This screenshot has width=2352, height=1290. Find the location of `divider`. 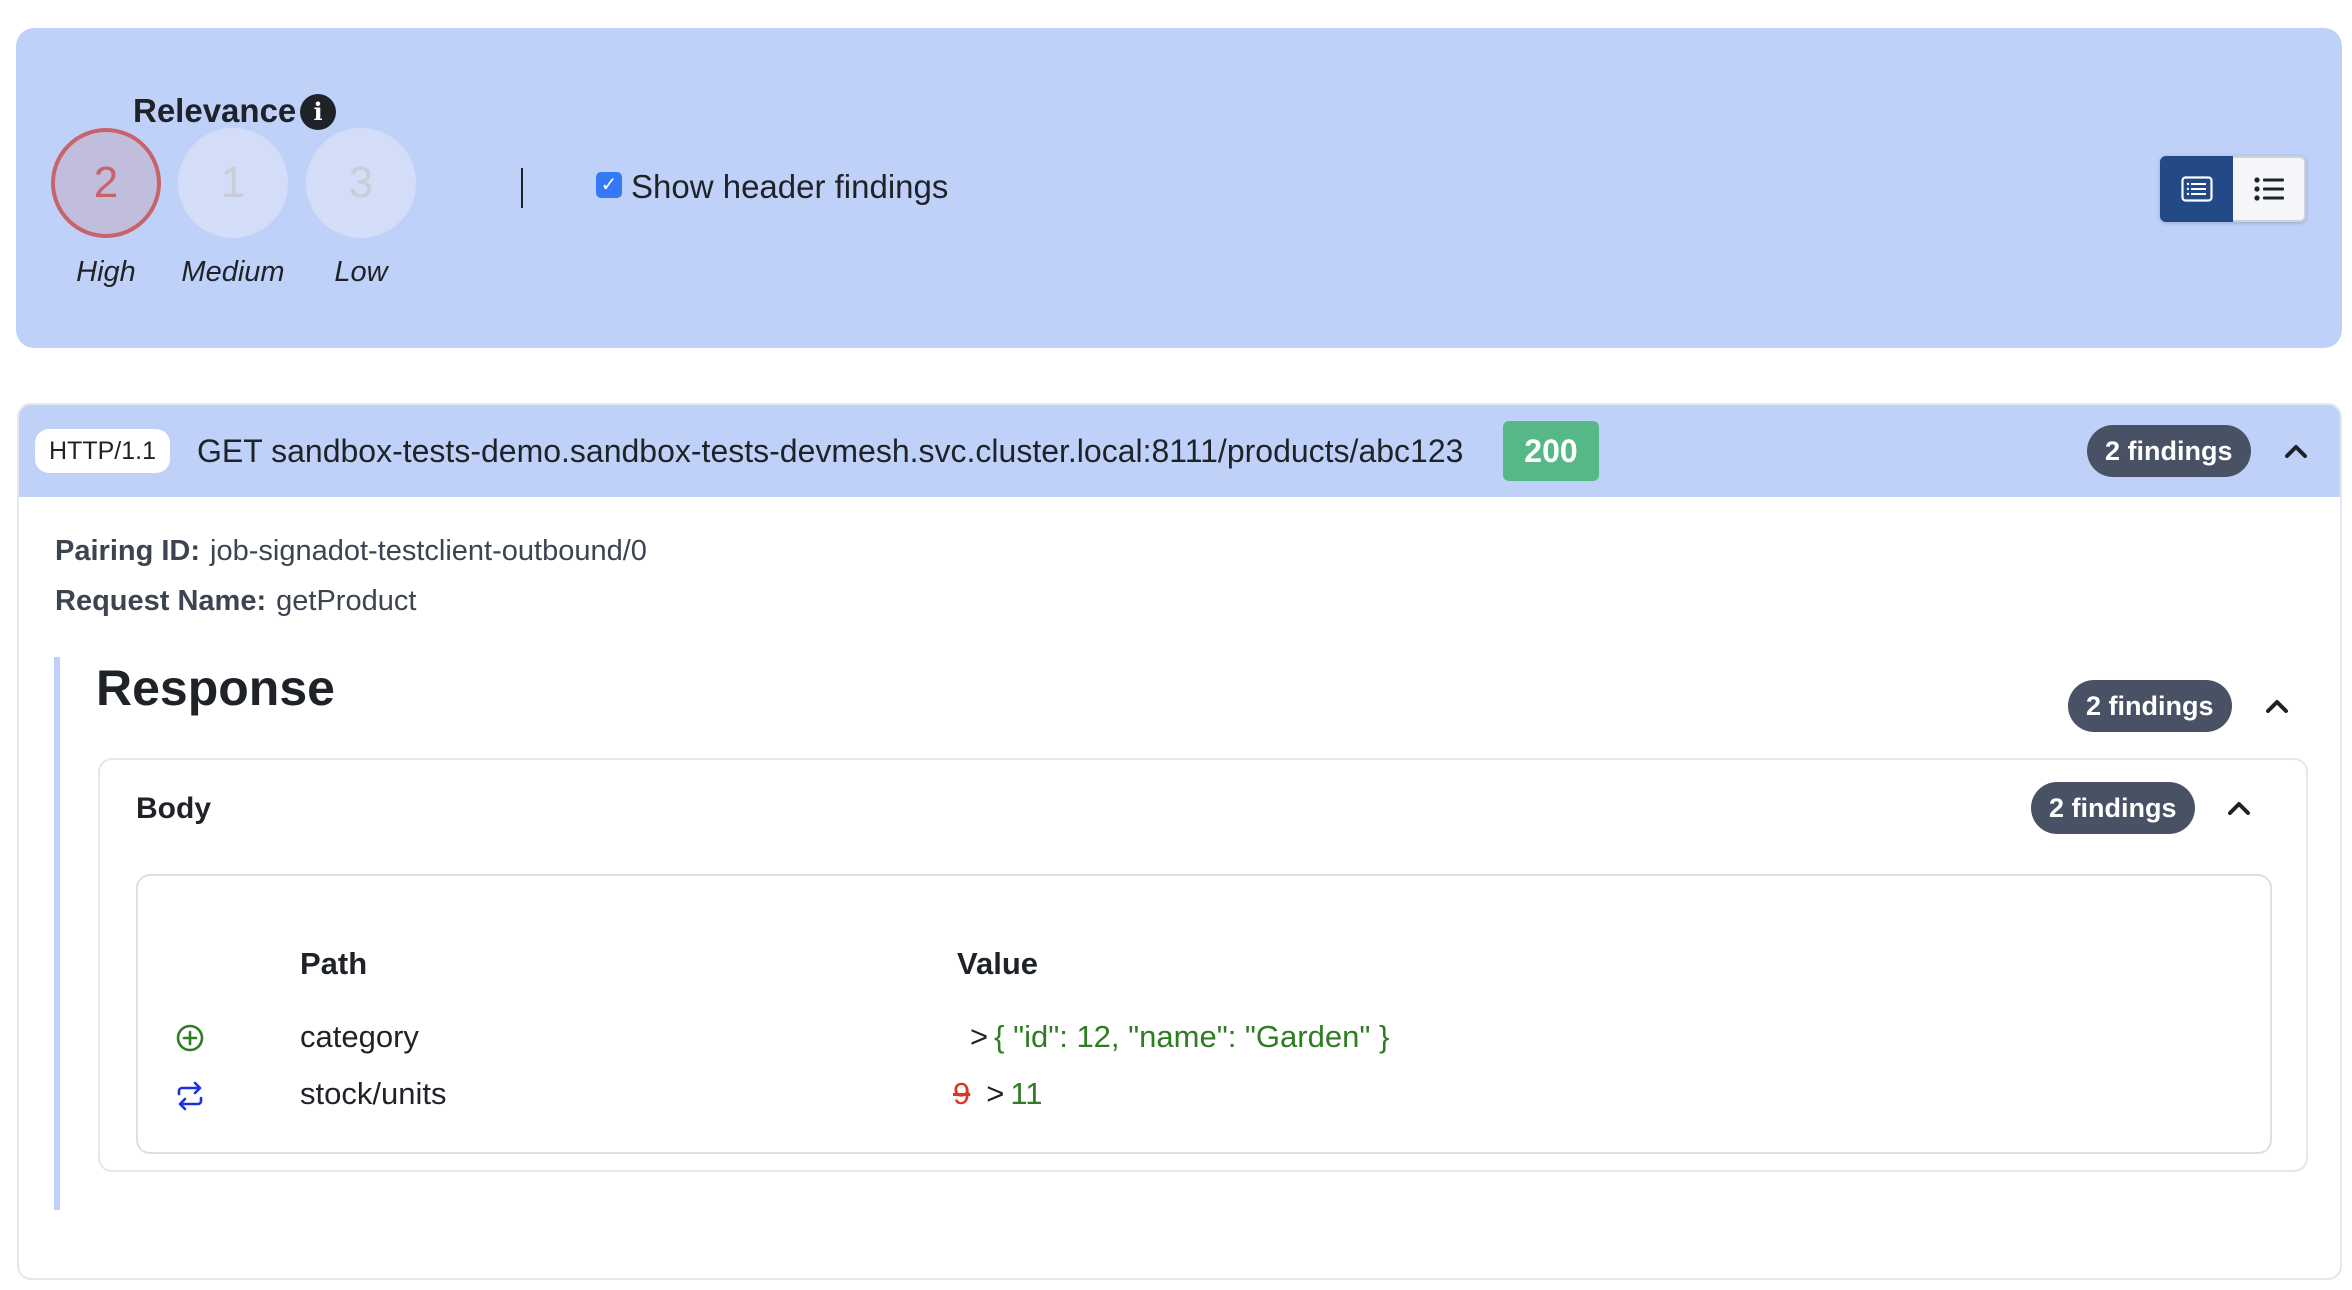

divider is located at coordinates (522, 188).